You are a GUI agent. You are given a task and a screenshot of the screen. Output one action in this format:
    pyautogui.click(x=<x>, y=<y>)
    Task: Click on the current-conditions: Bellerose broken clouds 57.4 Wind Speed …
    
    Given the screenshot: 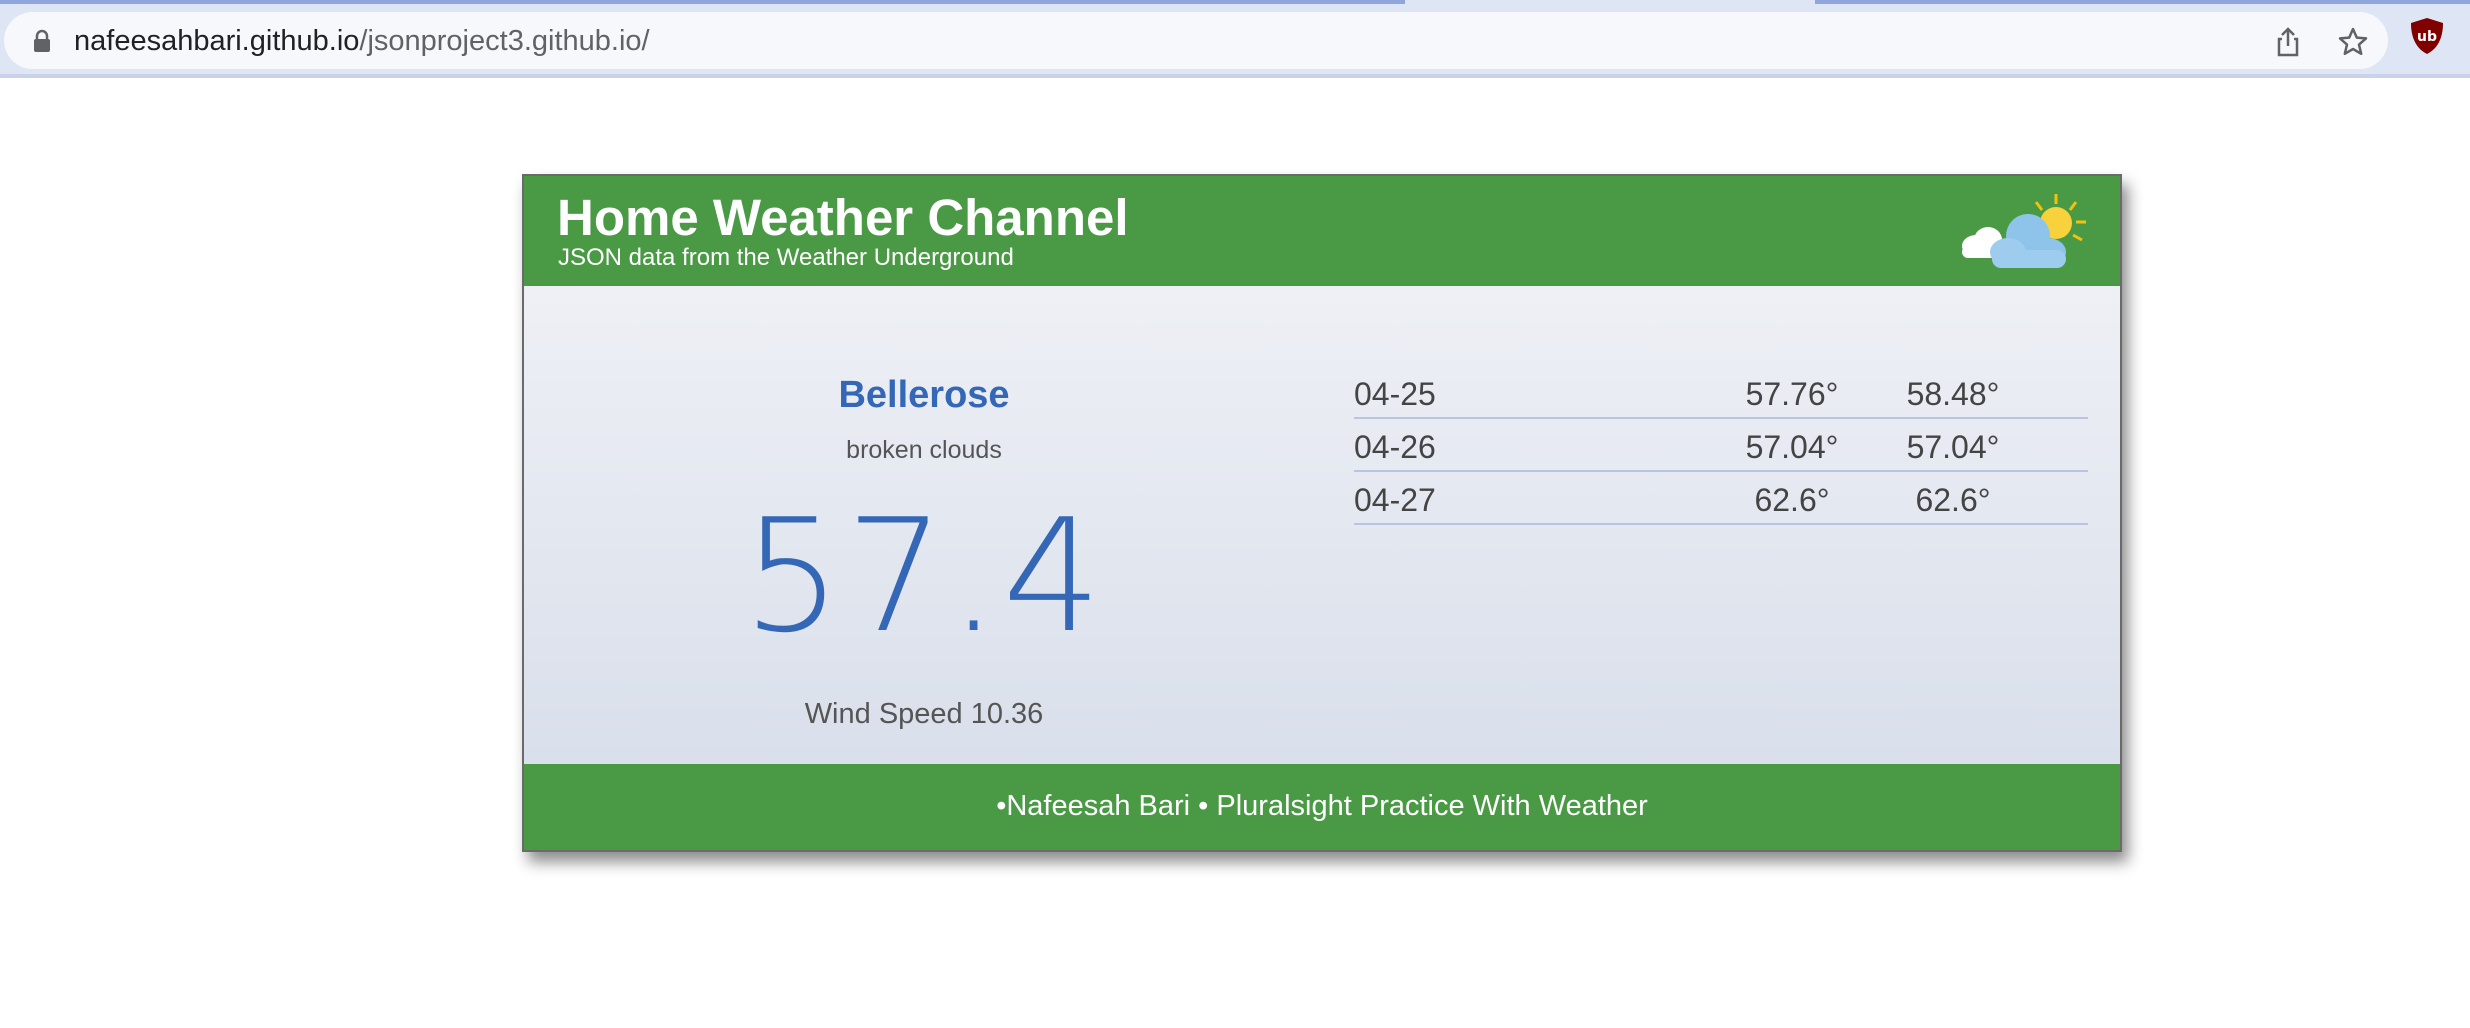 What is the action you would take?
    pyautogui.click(x=924, y=525)
    